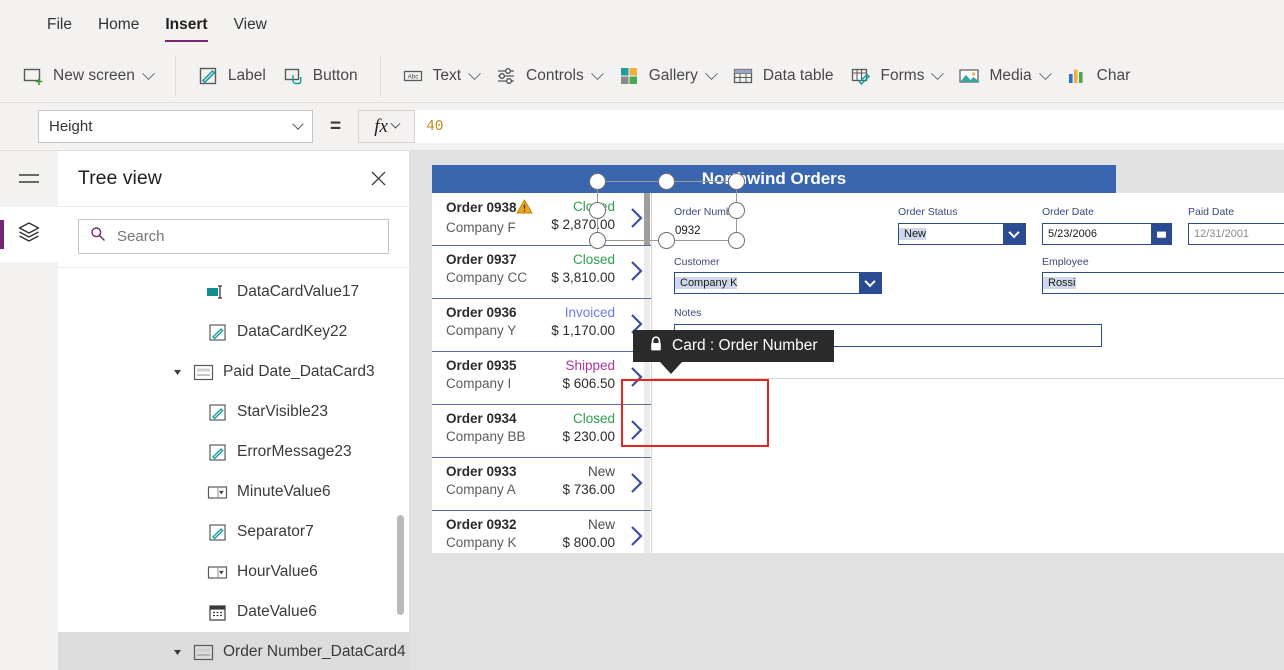 Image resolution: width=1284 pixels, height=670 pixels. I want to click on tree-node-label: StarVisible23, so click(283, 412).